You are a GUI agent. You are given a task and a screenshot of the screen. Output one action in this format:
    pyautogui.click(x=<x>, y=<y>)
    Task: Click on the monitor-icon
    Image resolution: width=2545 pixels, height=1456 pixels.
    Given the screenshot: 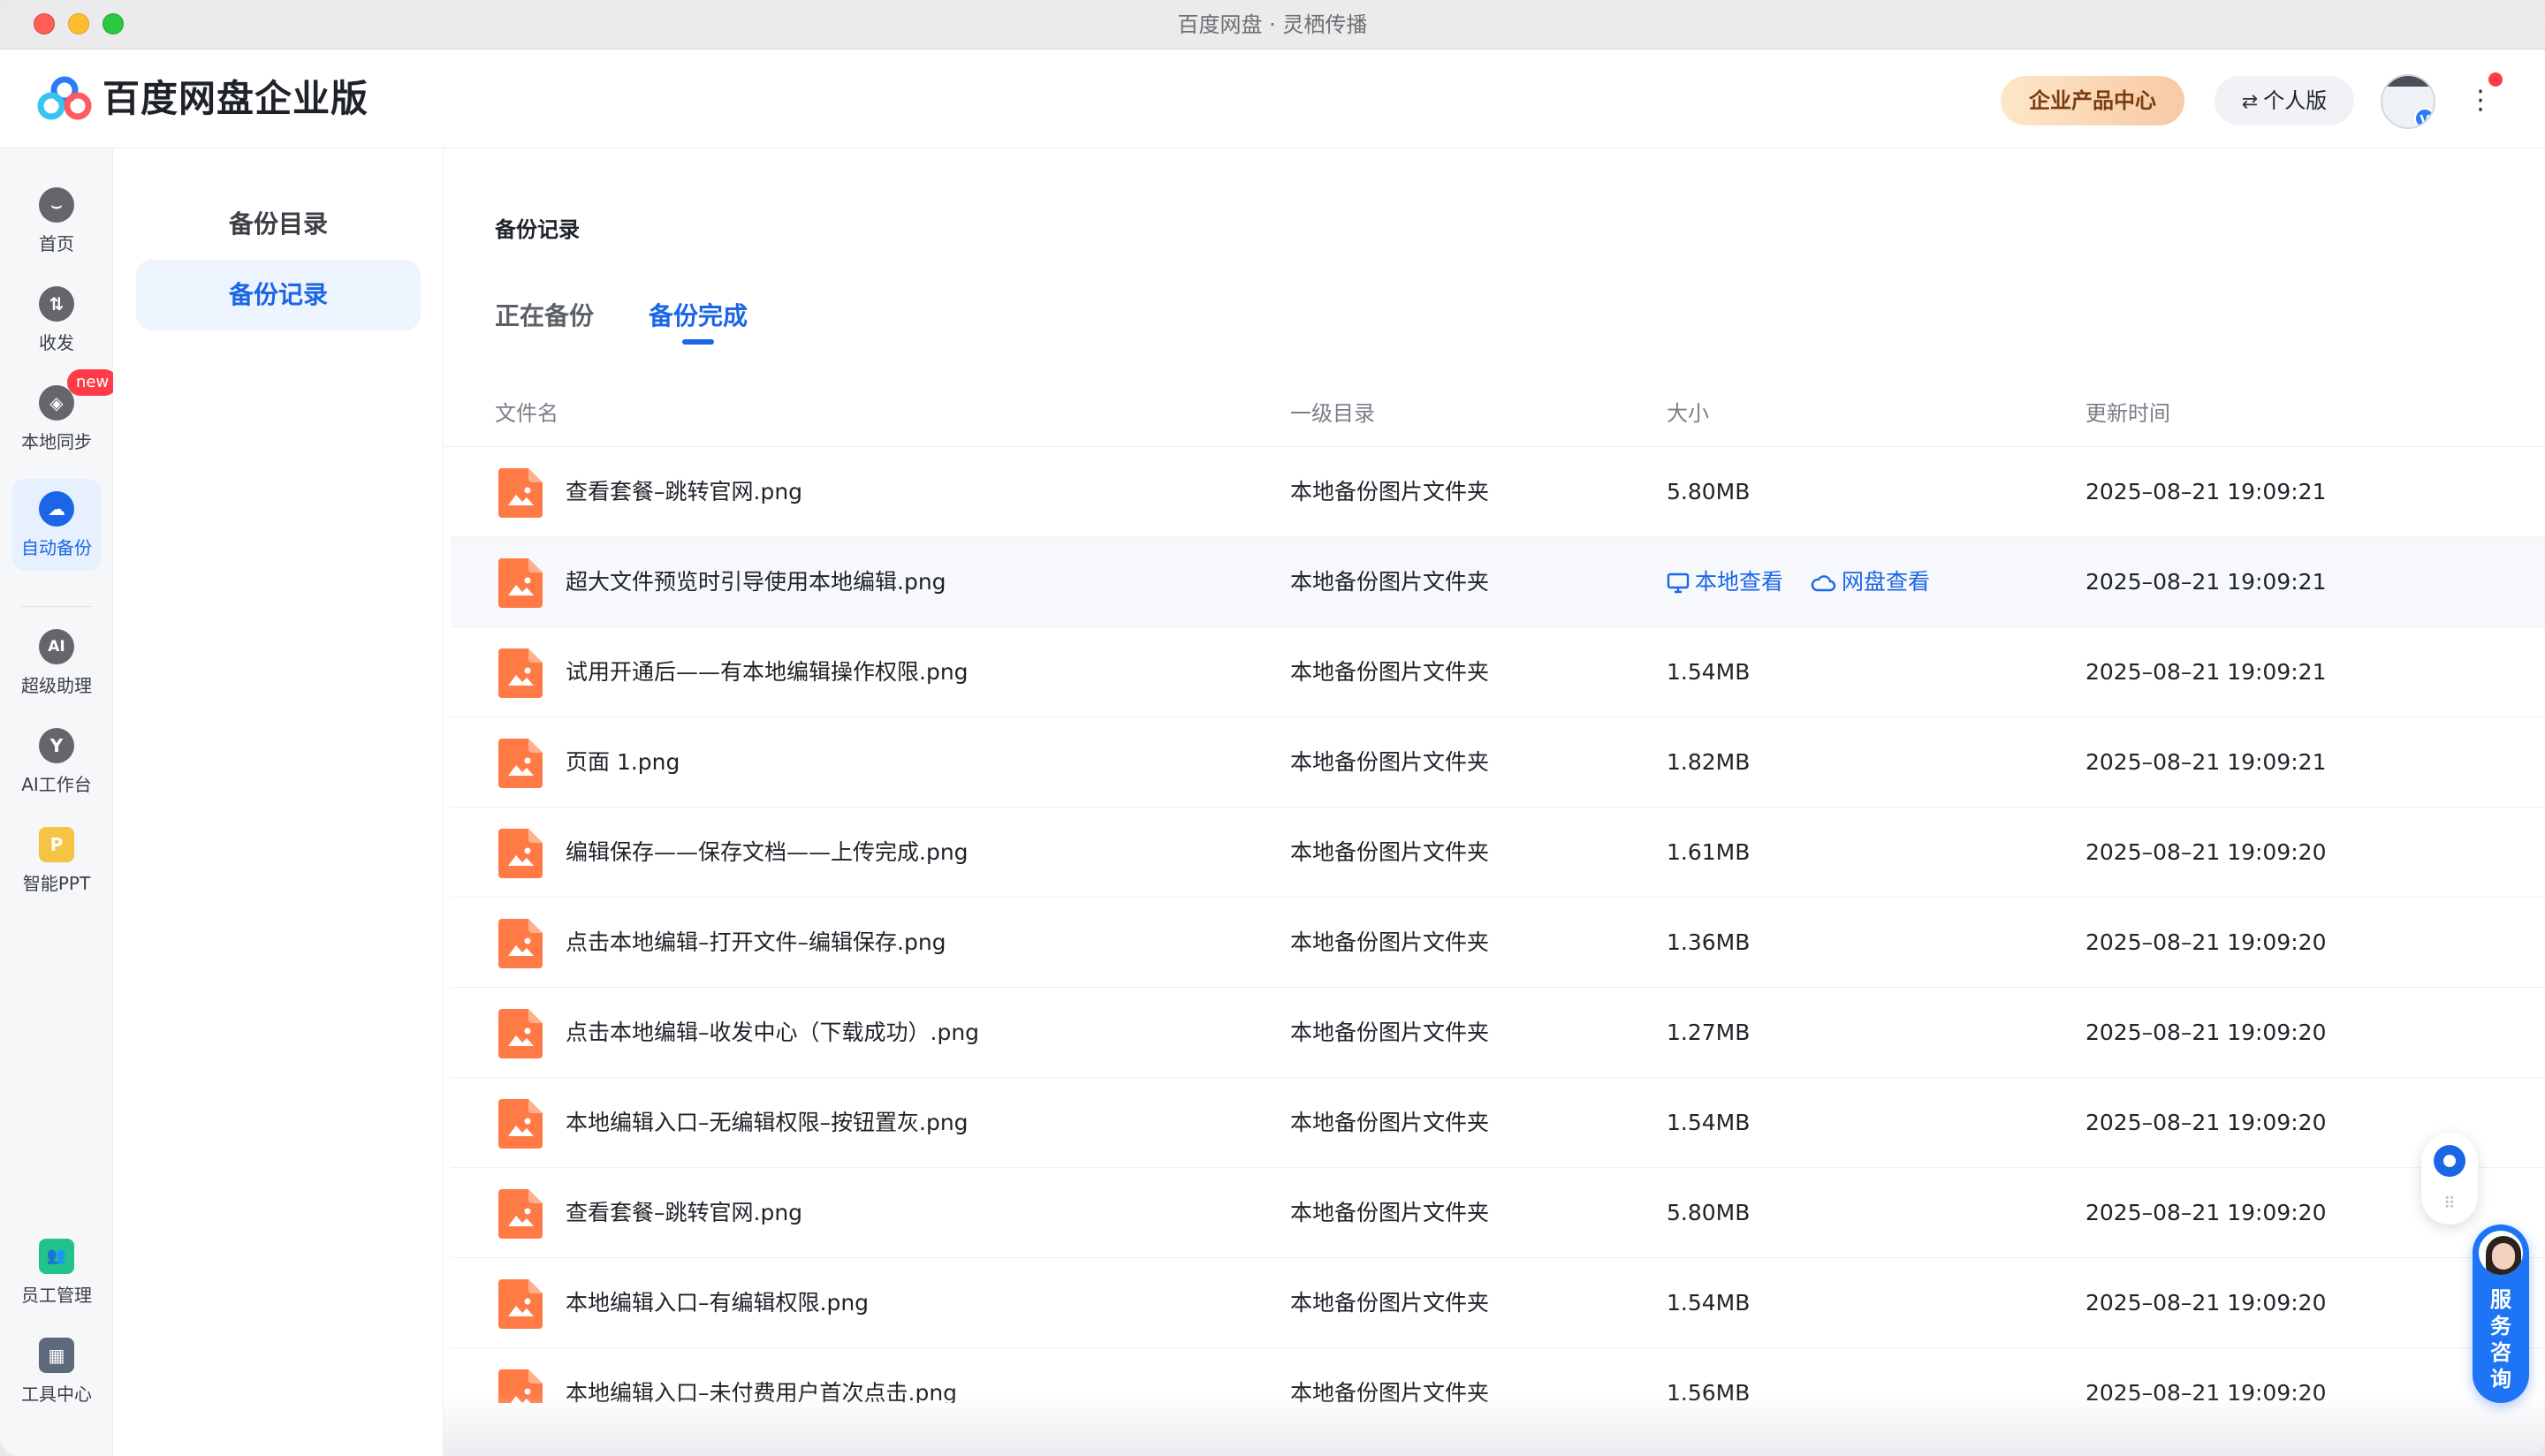 What is the action you would take?
    pyautogui.click(x=1678, y=583)
    